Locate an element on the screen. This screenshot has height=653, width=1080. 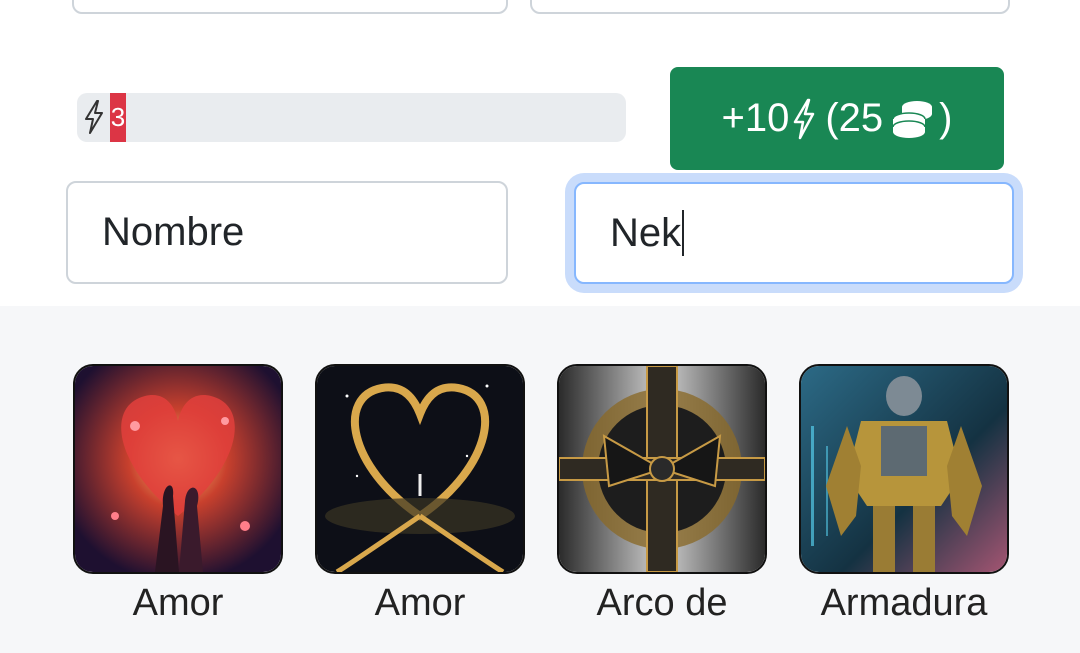
ribbon-bow-image is located at coordinates (662, 469).